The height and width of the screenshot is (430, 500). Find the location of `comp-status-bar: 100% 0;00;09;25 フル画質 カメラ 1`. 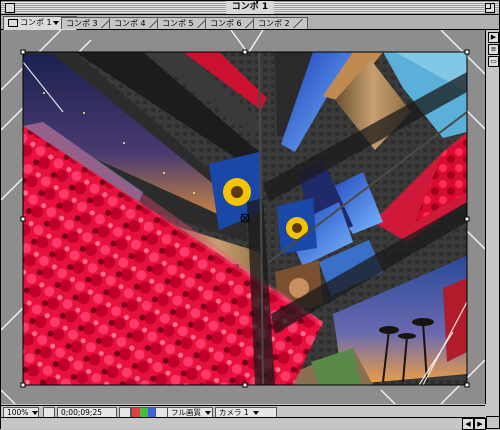

comp-status-bar: 100% 0;00;09;25 フル画質 カメラ 1 is located at coordinates (243, 411).